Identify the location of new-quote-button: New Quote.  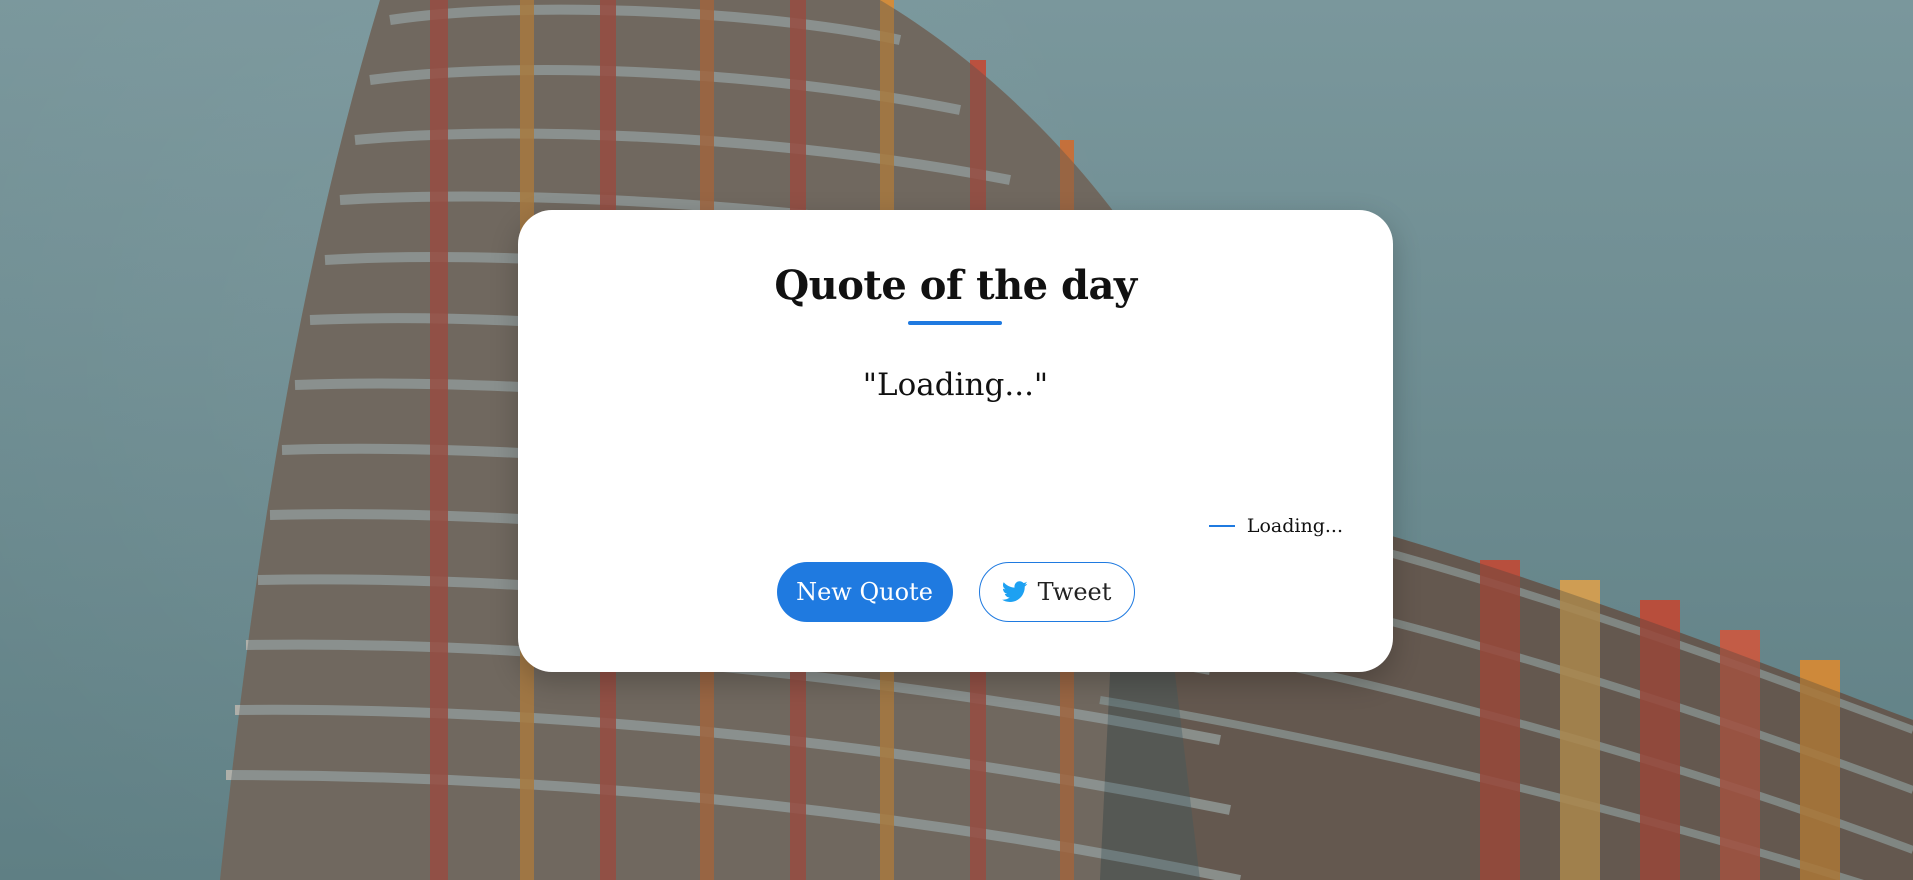
(864, 592).